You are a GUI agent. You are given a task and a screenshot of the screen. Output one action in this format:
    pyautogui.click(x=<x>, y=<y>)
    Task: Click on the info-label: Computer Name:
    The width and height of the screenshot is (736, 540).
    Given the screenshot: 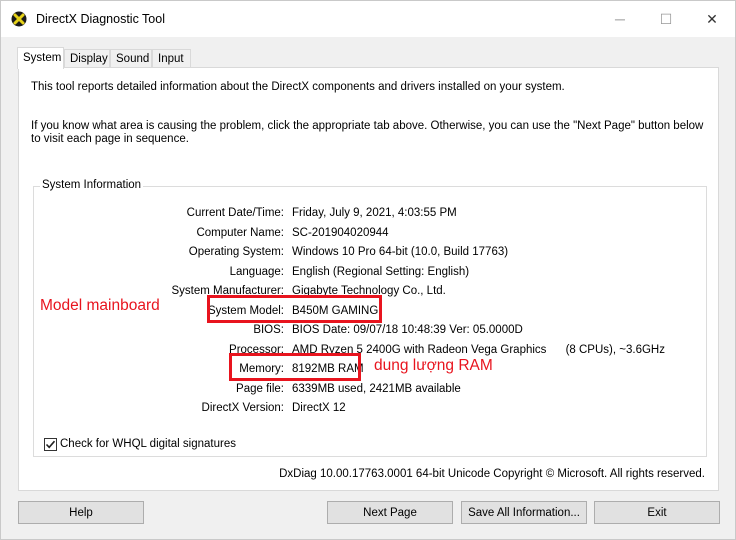 What is the action you would take?
    pyautogui.click(x=240, y=232)
    